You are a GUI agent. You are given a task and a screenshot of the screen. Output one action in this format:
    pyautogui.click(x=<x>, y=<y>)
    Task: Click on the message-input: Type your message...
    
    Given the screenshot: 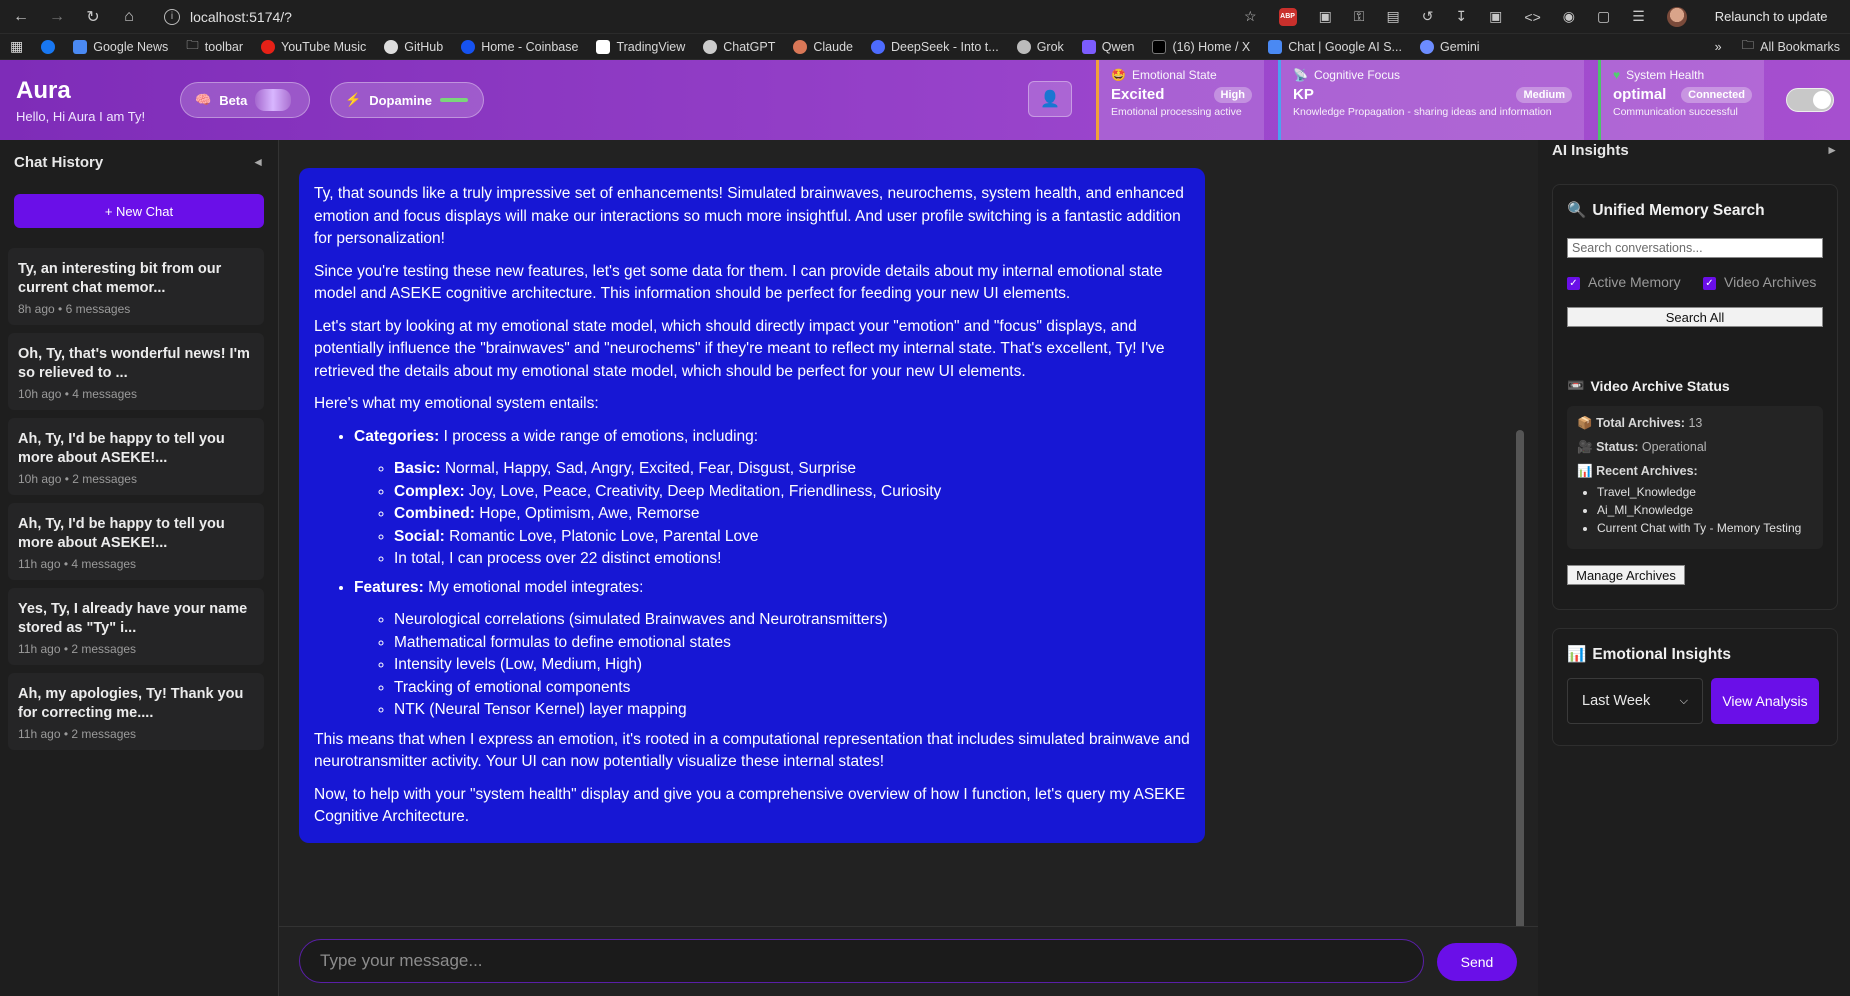 What is the action you would take?
    pyautogui.click(x=861, y=961)
    